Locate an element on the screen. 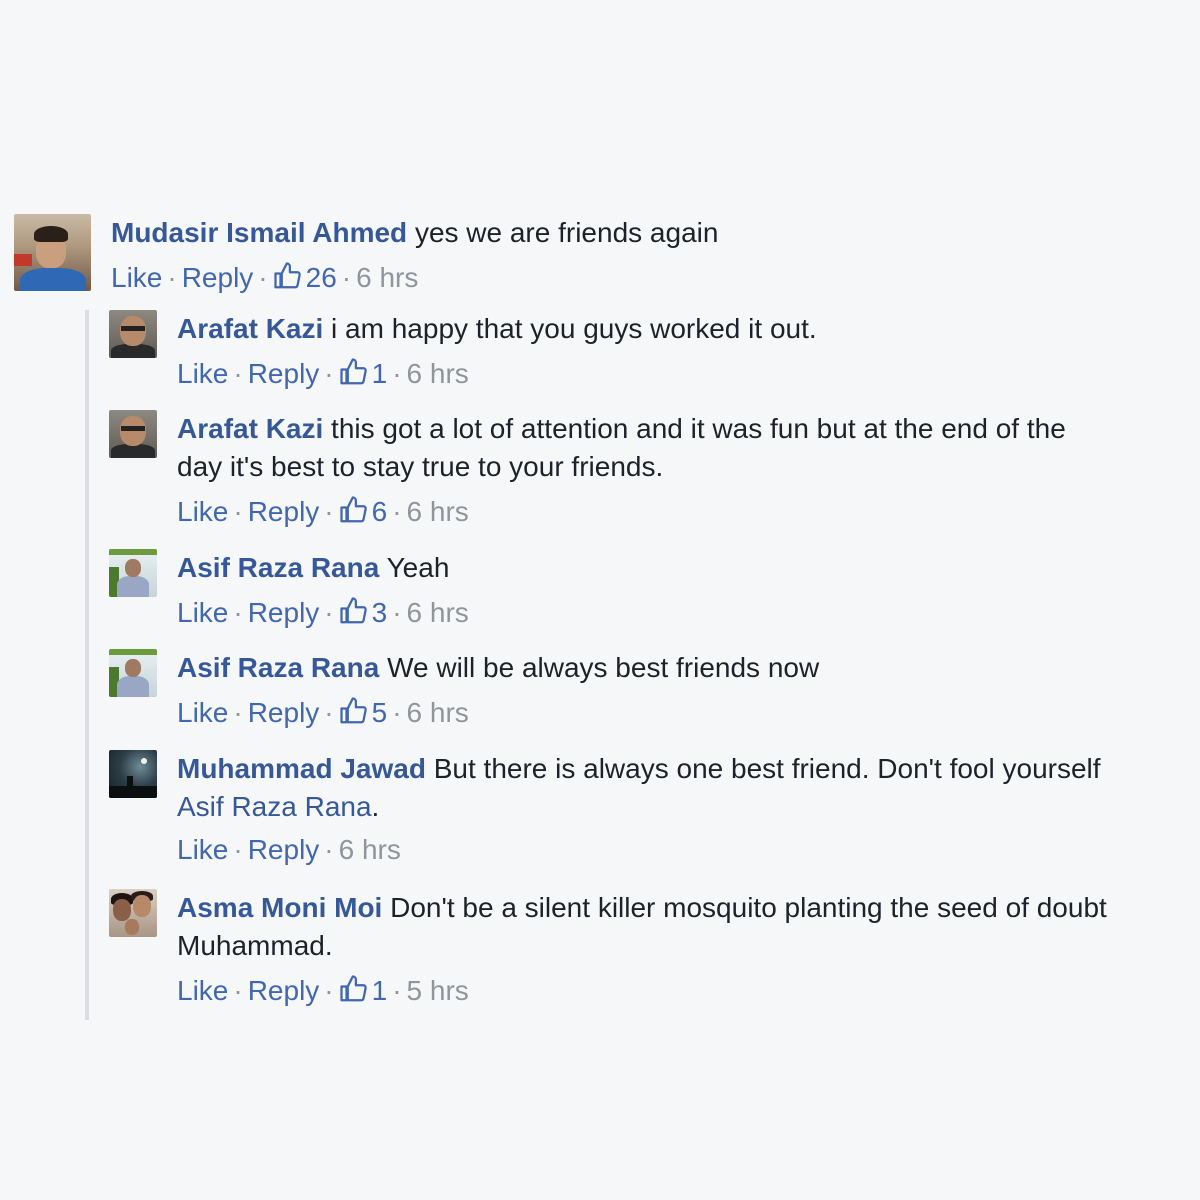  mention-link: Asif Raza Rana is located at coordinates (274, 806).